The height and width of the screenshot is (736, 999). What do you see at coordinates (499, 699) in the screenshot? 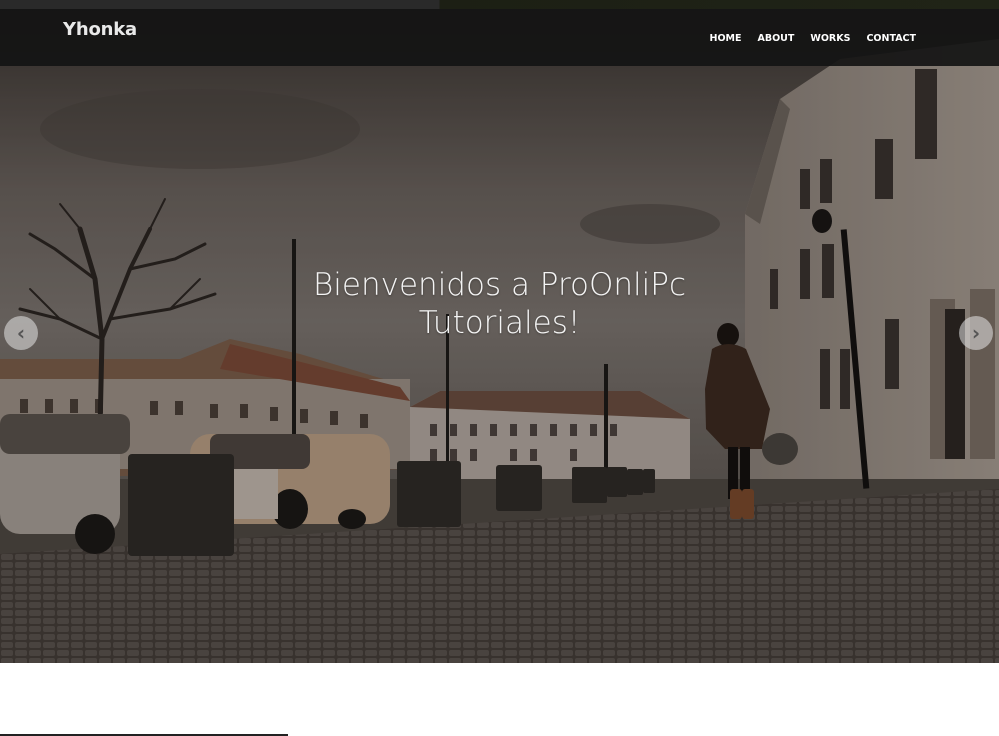
I see `content-section` at bounding box center [499, 699].